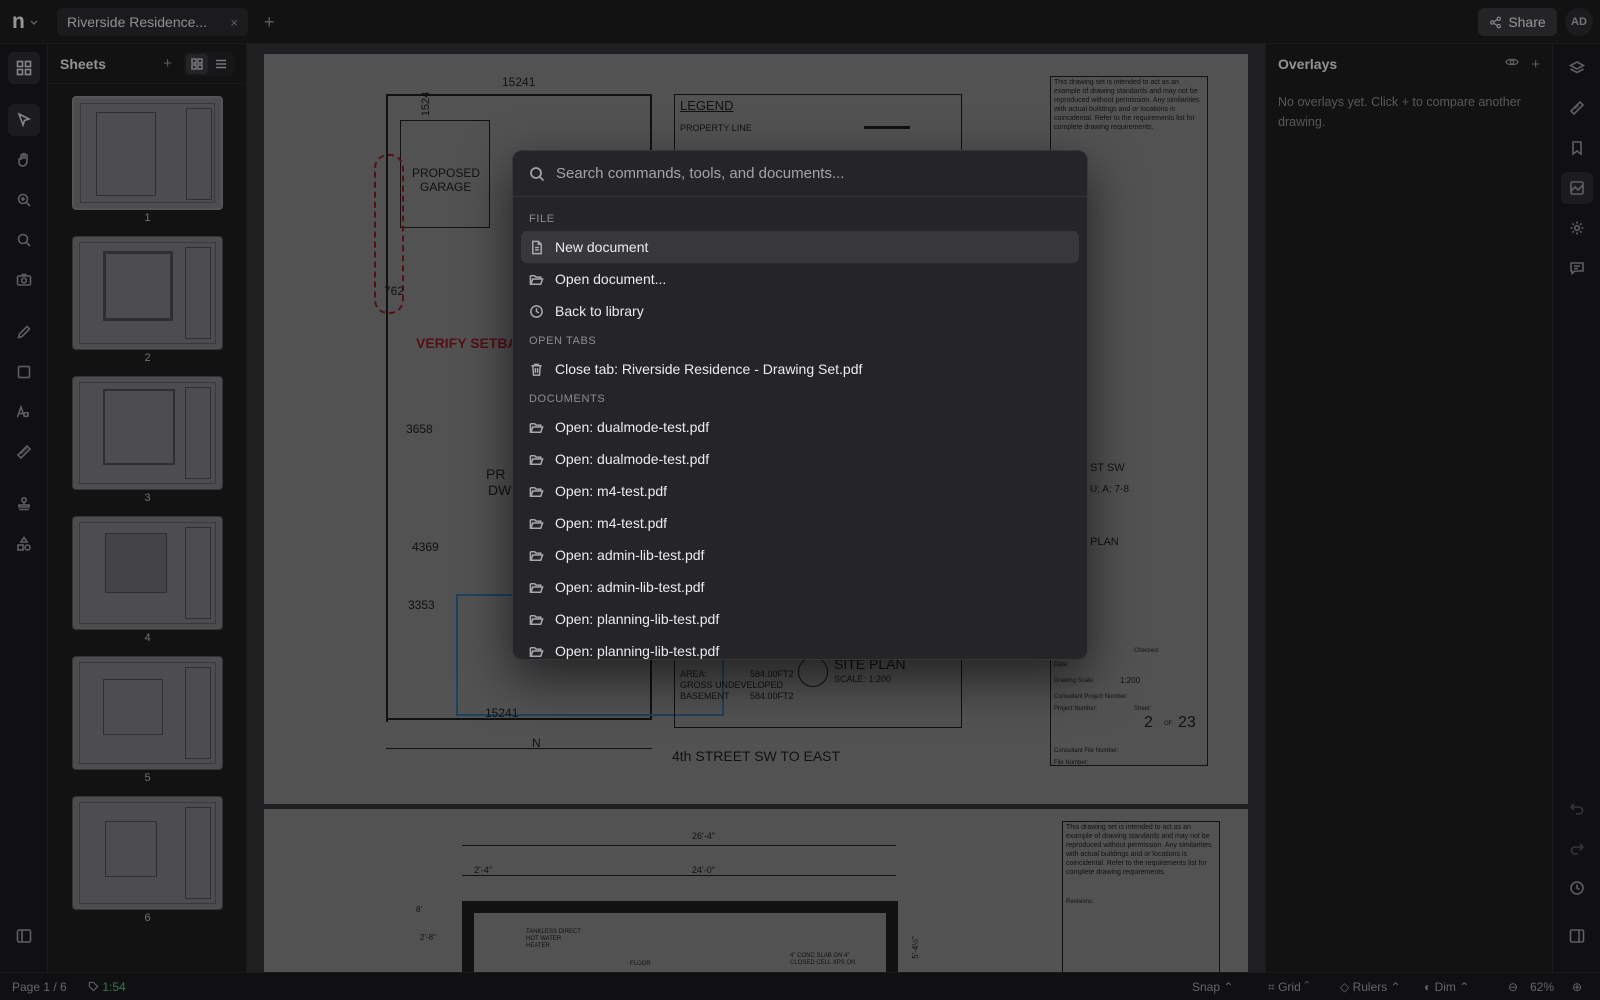  I want to click on command-group-label: DOCUMENTS, so click(567, 399).